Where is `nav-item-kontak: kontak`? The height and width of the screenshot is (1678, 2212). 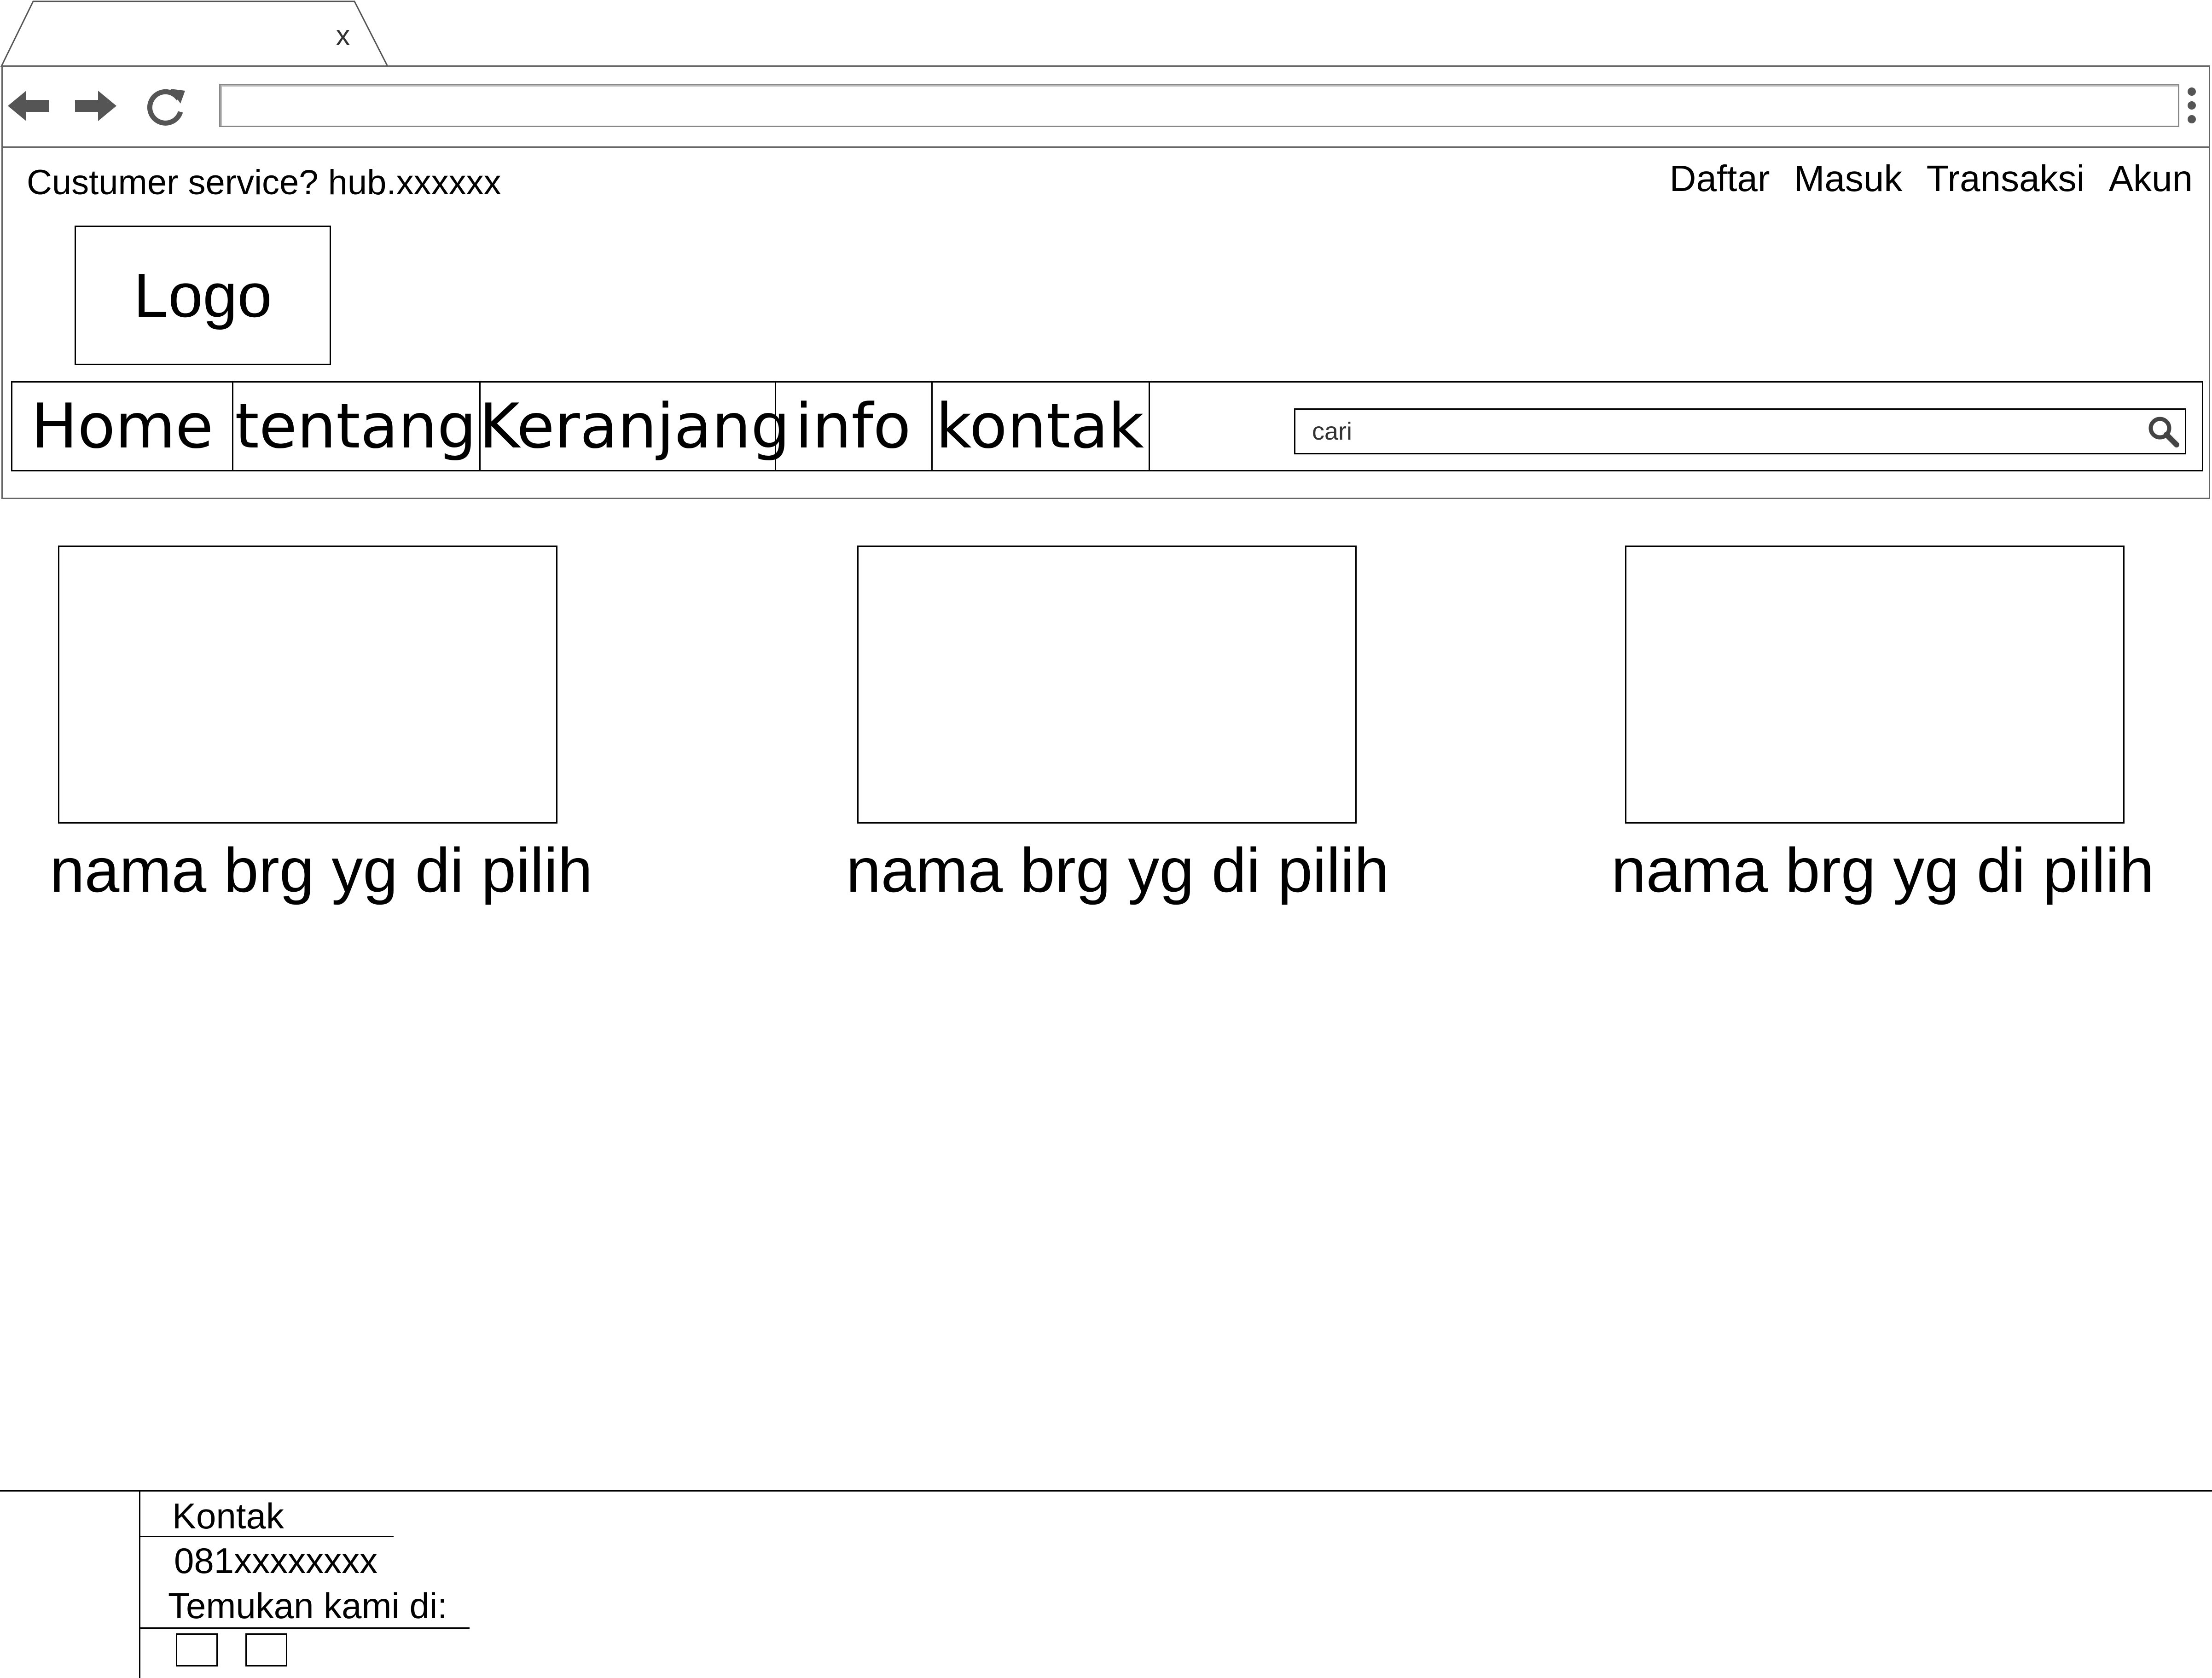
nav-item-kontak: kontak is located at coordinates (1041, 426).